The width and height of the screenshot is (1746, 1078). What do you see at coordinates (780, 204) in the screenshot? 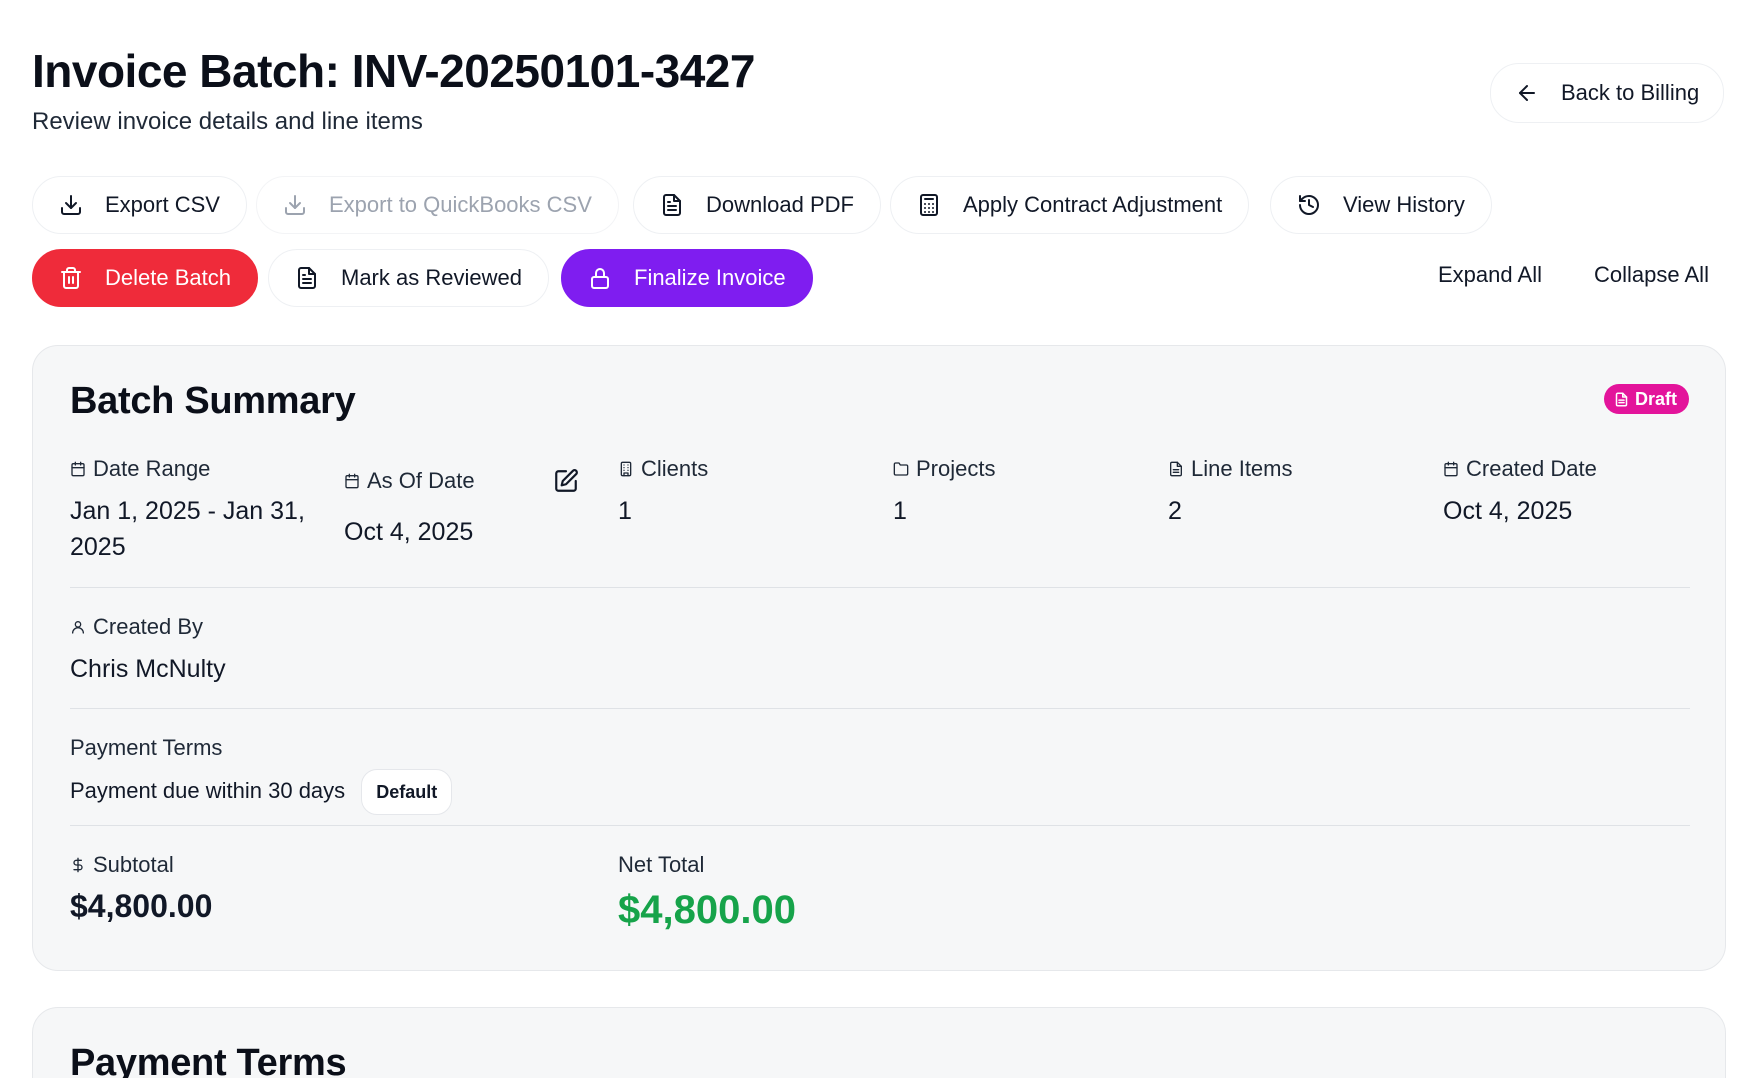
I see `download-pdf-label: Download PDF` at bounding box center [780, 204].